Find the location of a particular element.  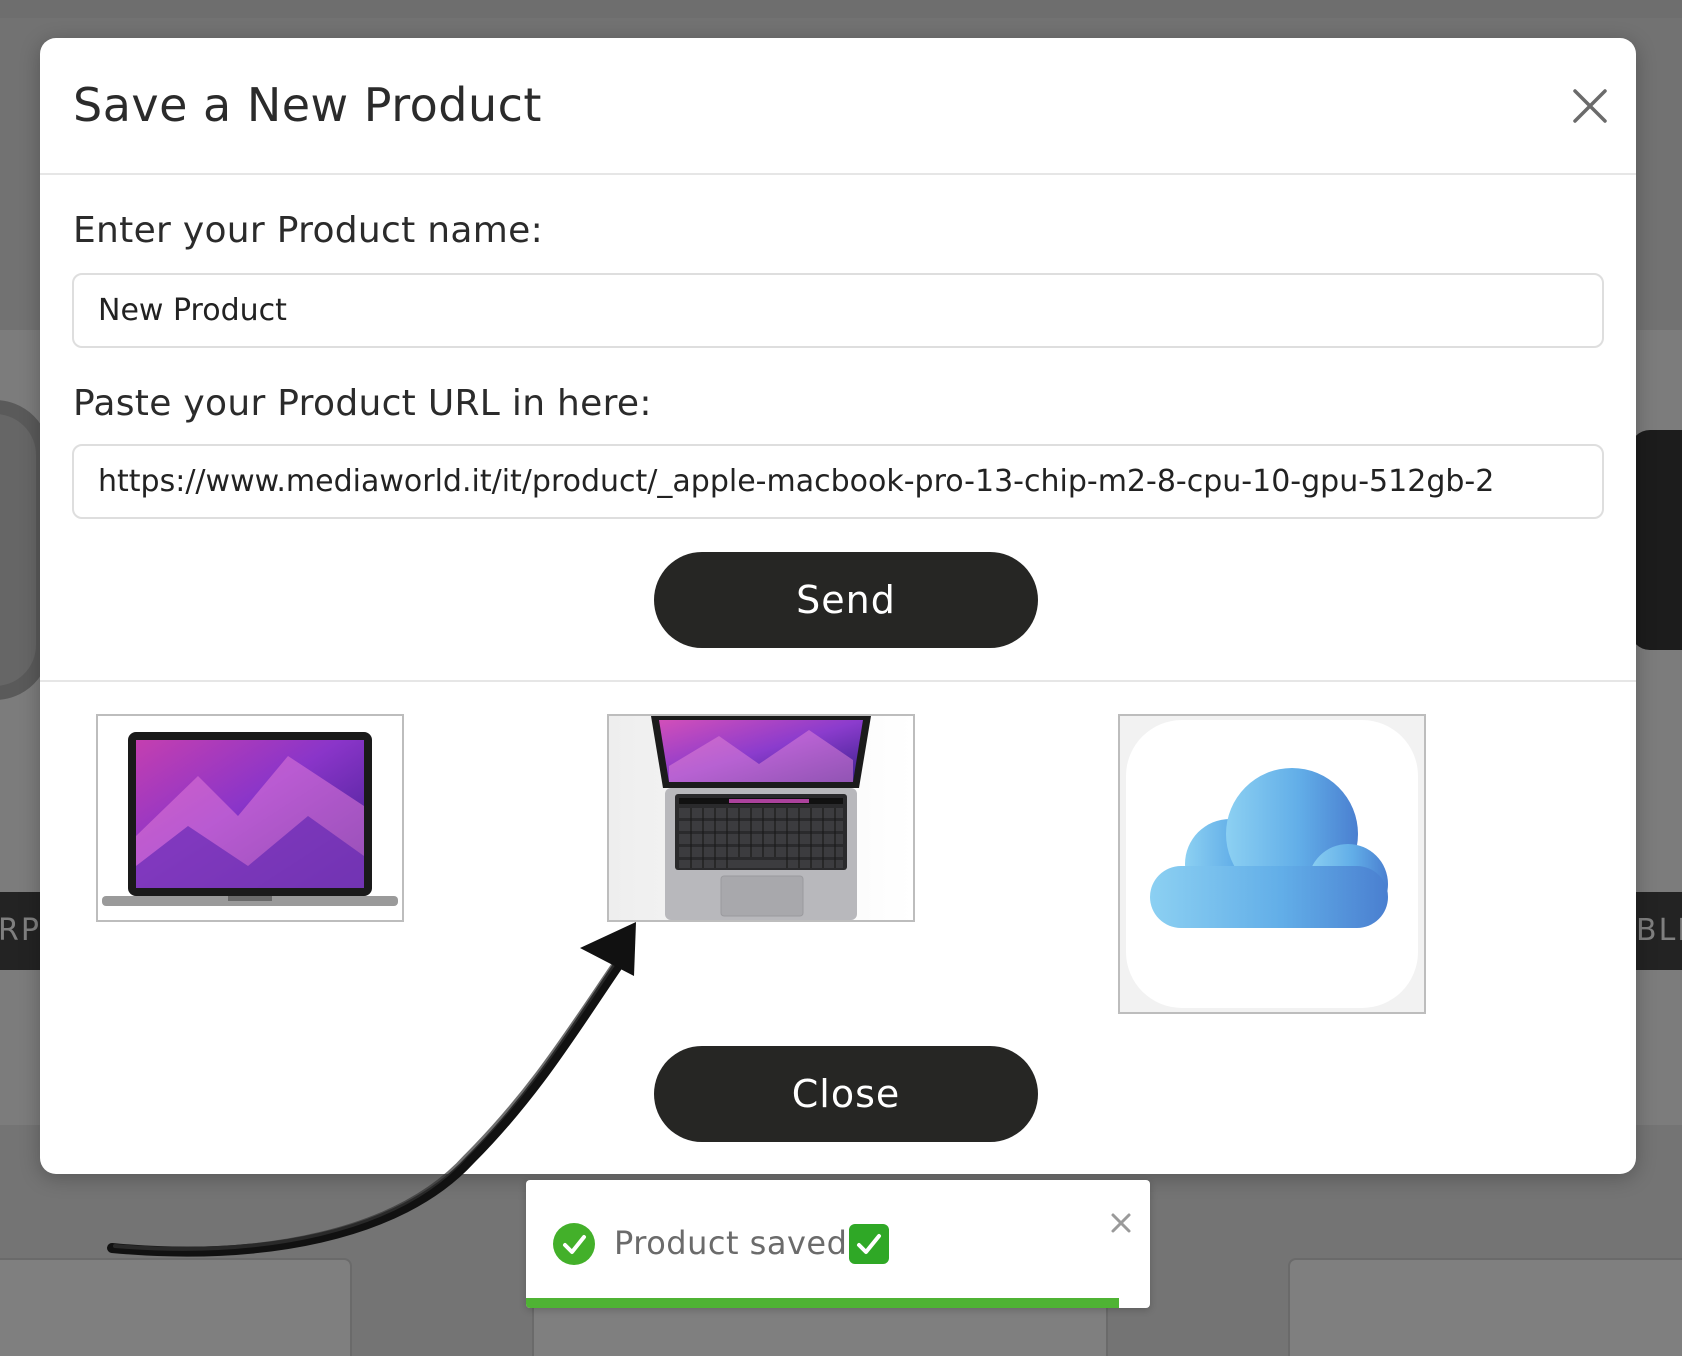

toast-message: Product saved is located at coordinates (731, 1243).